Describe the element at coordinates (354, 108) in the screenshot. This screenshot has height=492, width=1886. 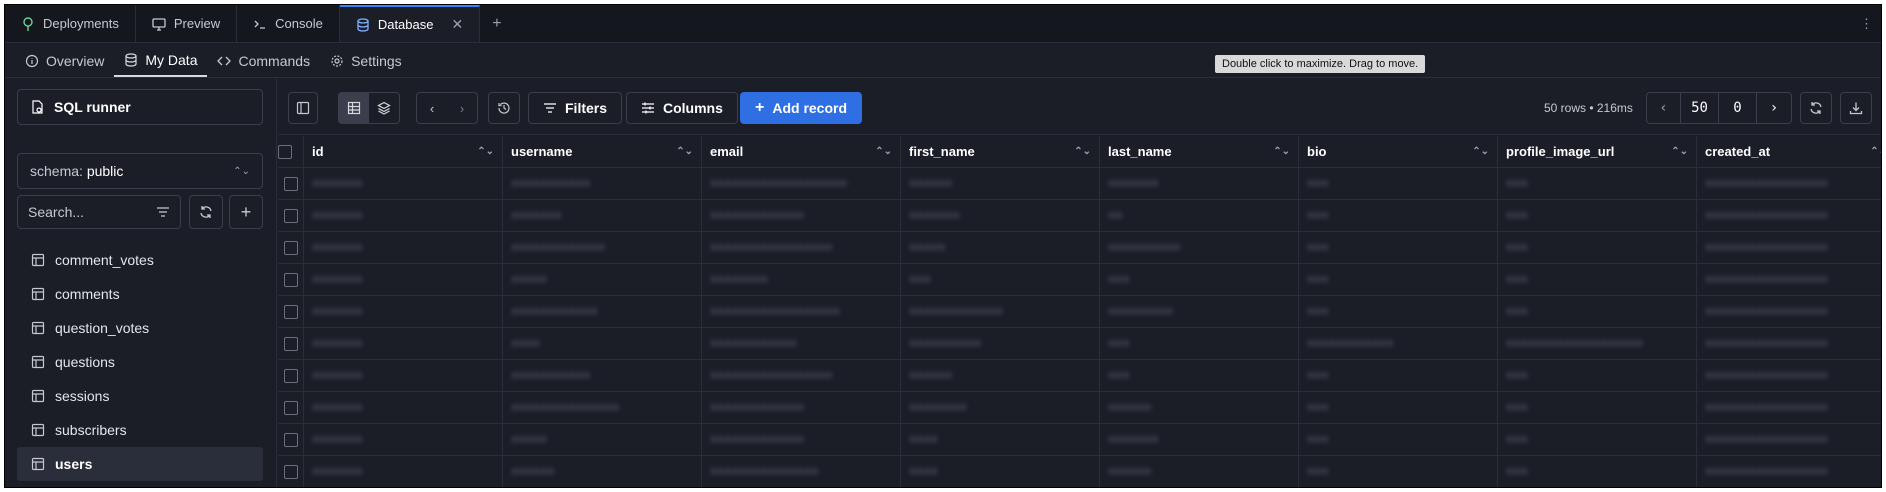
I see `table-view-button` at that location.